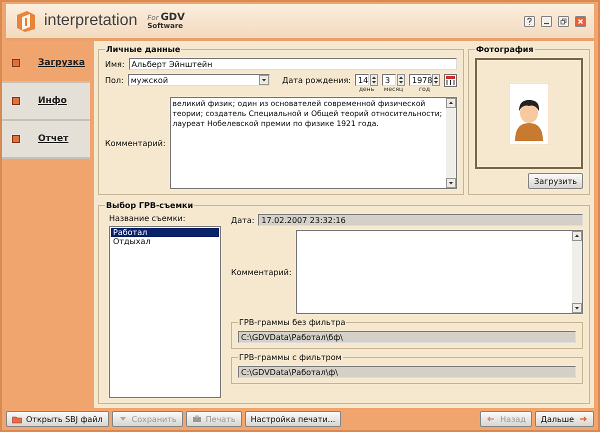 This screenshot has width=600, height=432. Describe the element at coordinates (17, 419) in the screenshot. I see `folder-icon` at that location.